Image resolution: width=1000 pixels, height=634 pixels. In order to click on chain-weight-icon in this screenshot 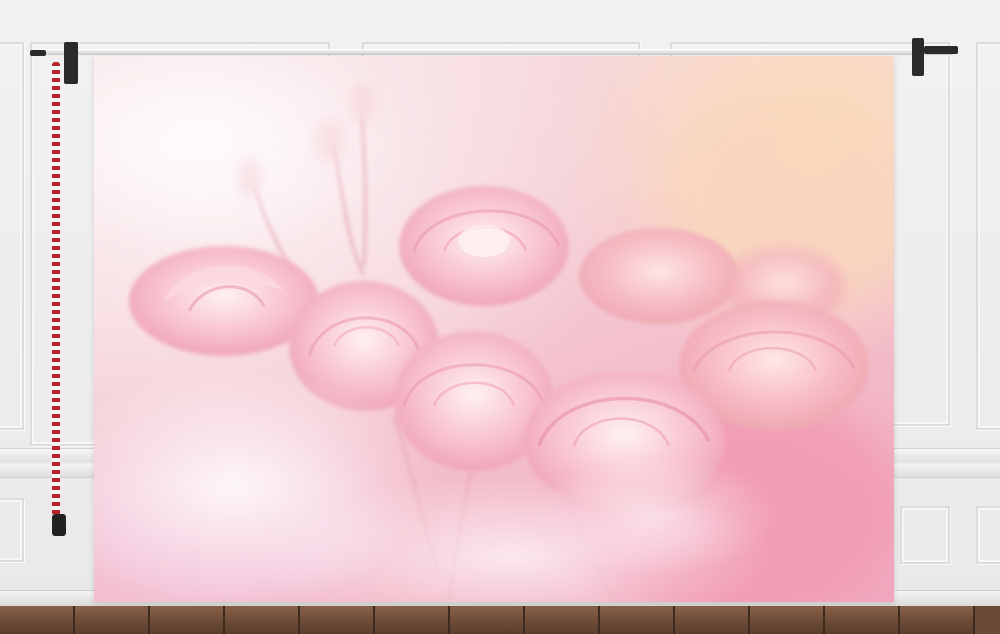, I will do `click(59, 525)`.